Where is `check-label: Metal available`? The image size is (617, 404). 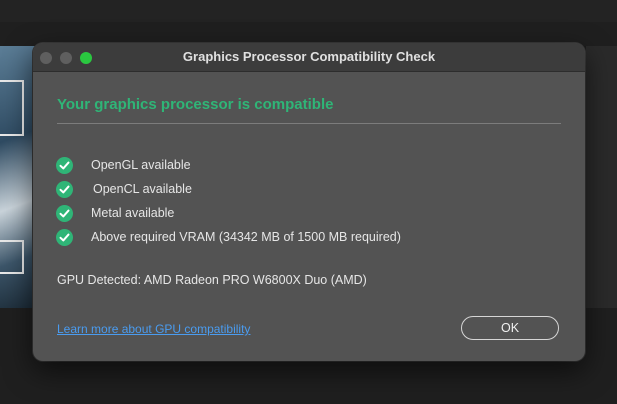
check-label: Metal available is located at coordinates (133, 213).